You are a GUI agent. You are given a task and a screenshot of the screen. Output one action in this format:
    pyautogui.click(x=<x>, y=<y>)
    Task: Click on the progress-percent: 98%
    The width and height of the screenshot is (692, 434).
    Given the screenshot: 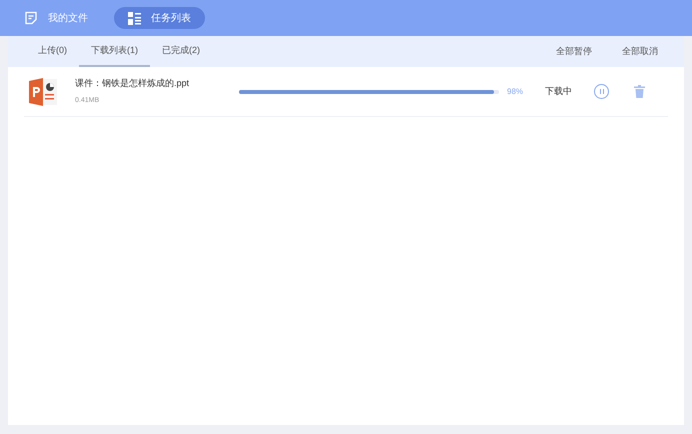 What is the action you would take?
    pyautogui.click(x=515, y=92)
    